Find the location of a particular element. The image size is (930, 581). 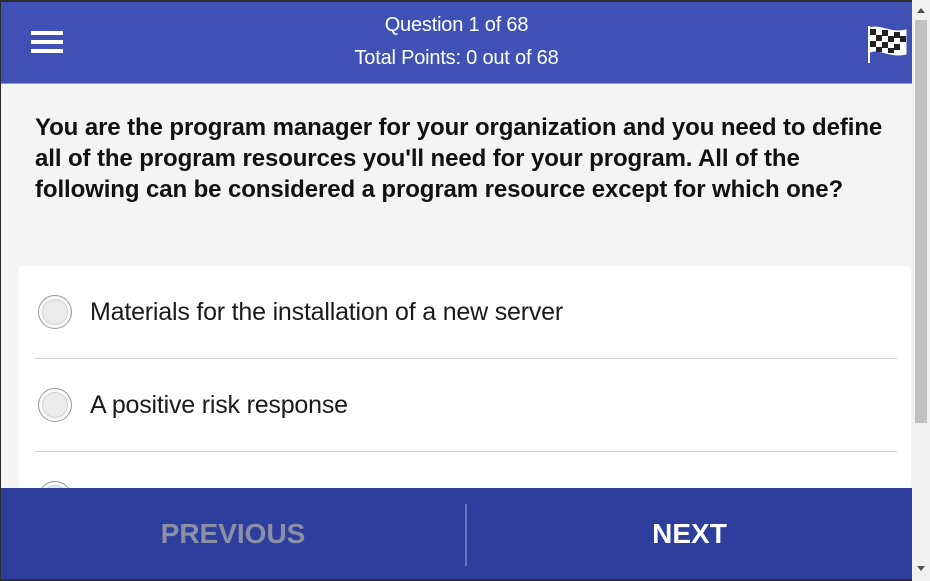

scroll-up-arrow-icon is located at coordinates (921, 11).